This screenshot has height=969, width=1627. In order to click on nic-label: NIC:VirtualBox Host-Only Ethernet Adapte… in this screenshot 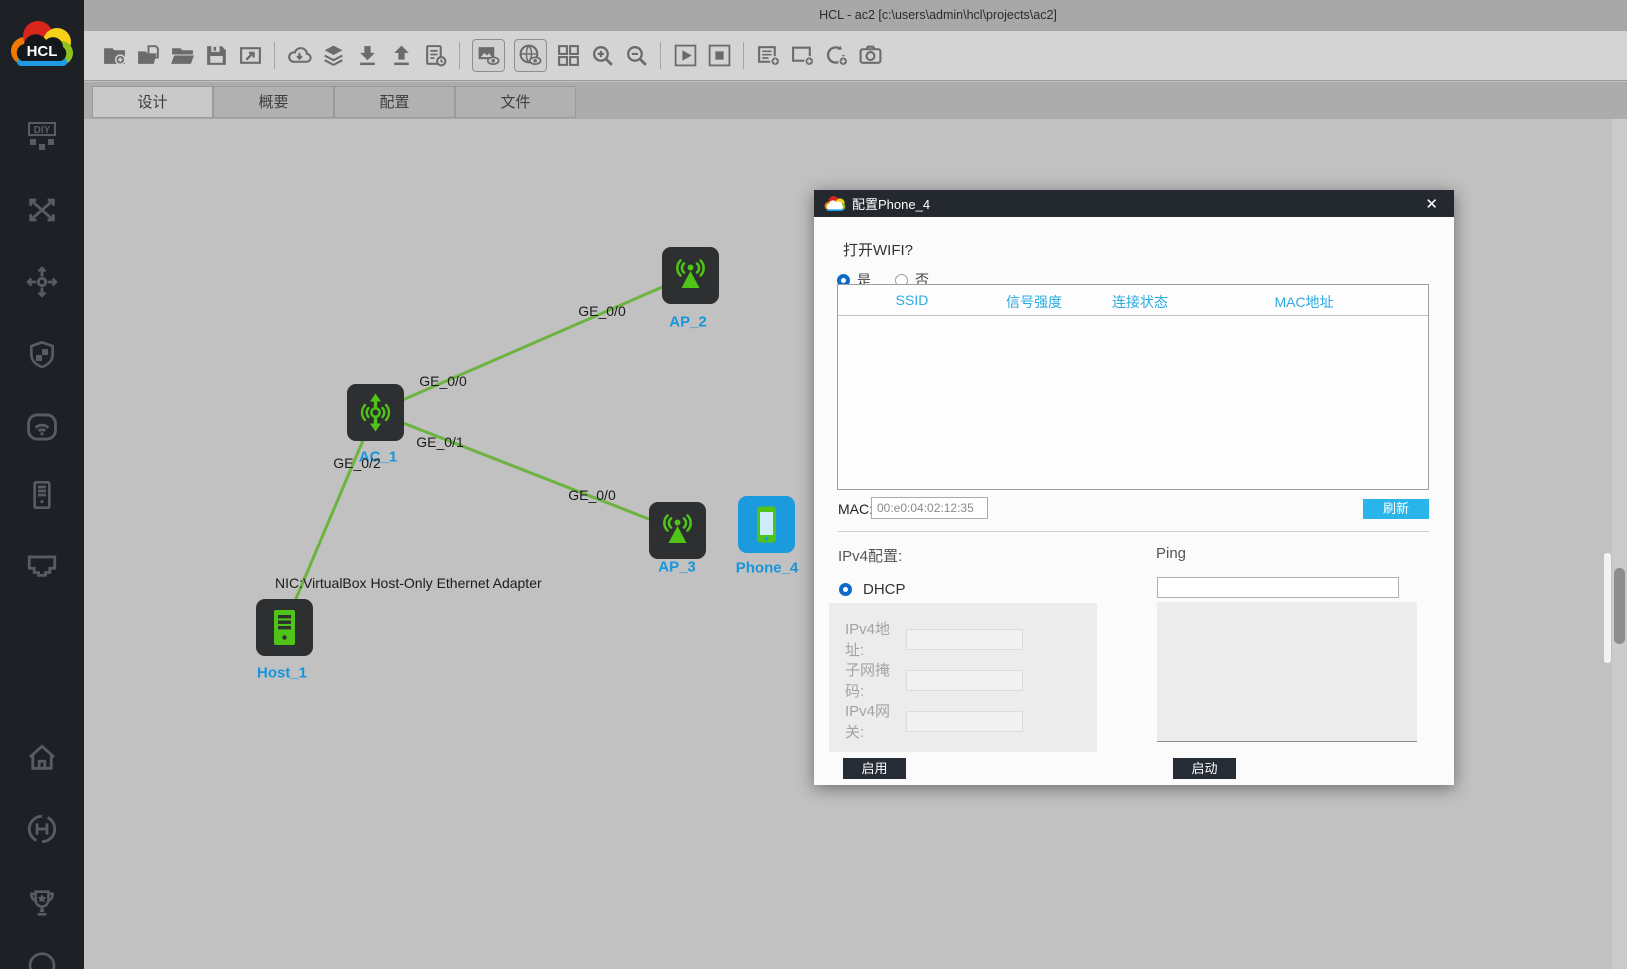, I will do `click(408, 583)`.